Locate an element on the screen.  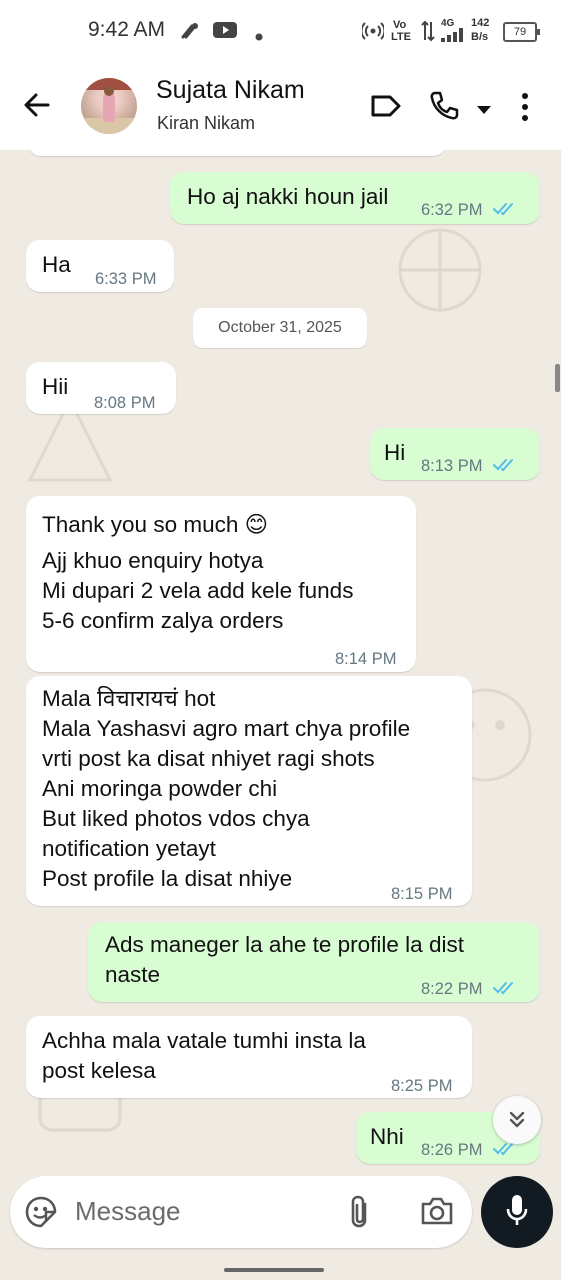
message-line: 5-6 confirm zalya orders is located at coordinates (163, 620).